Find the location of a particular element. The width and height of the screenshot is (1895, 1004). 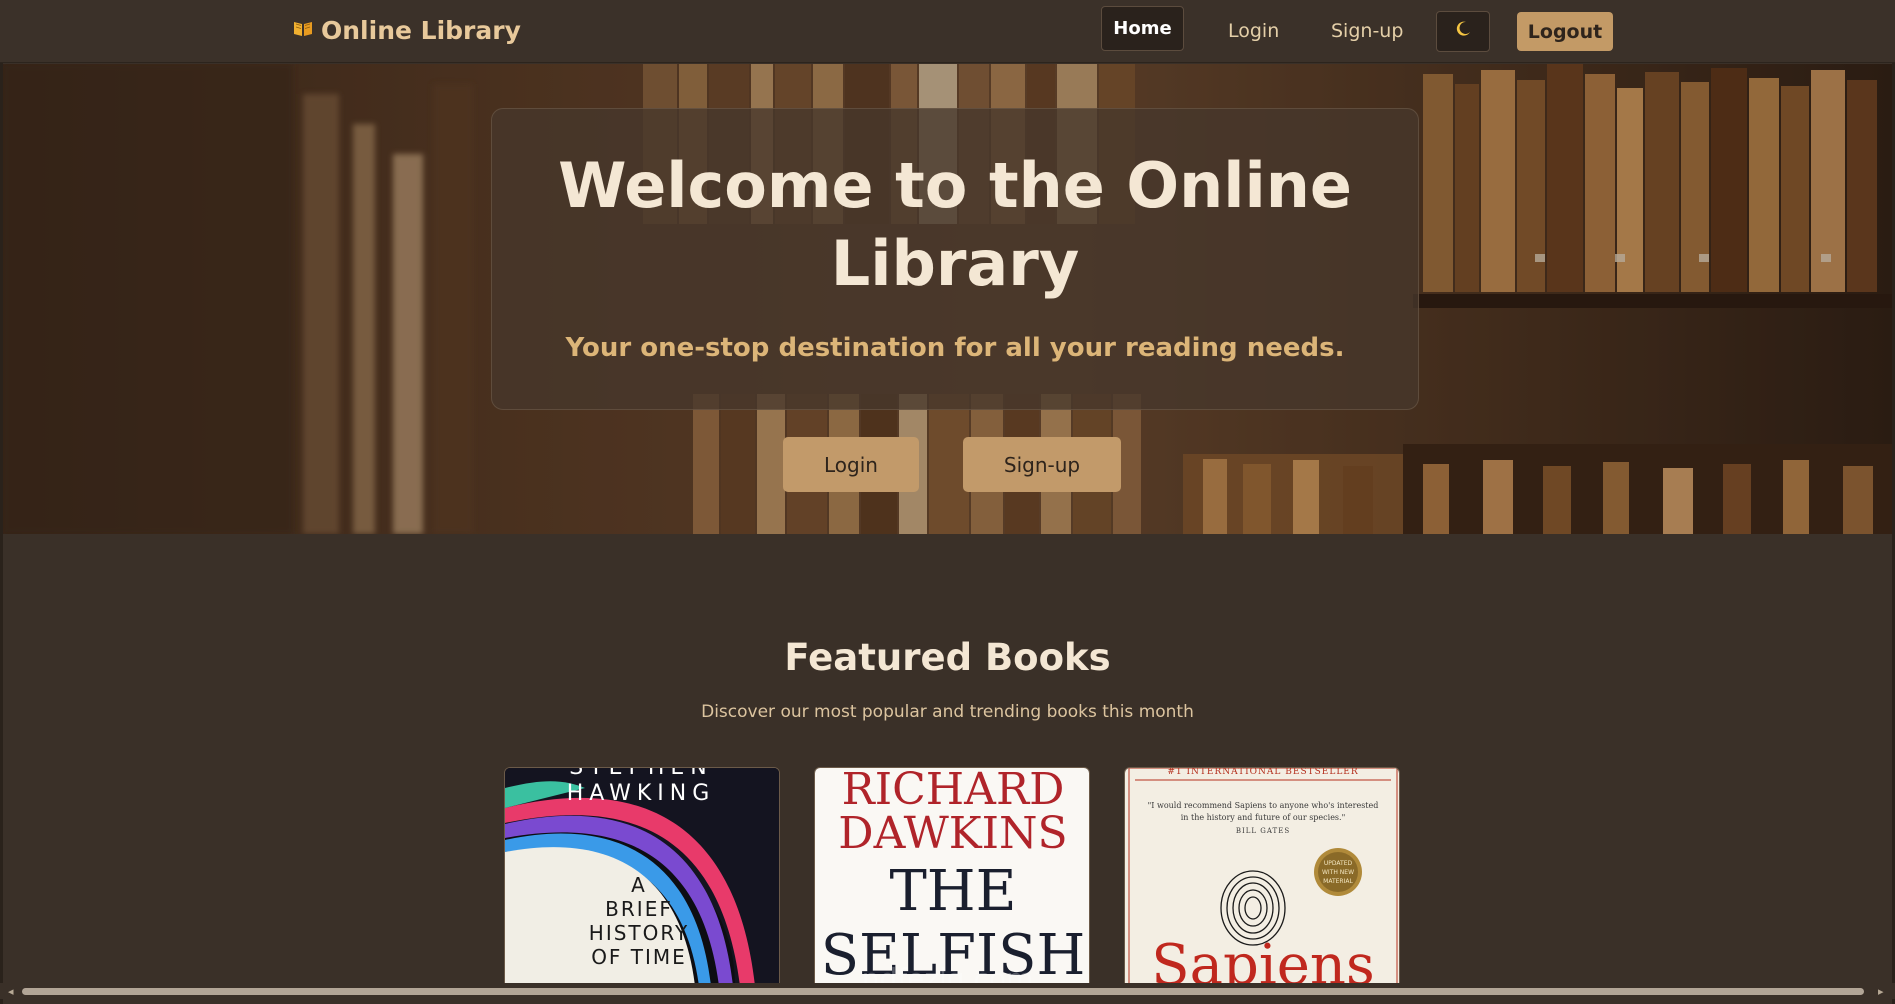

theme-toggle-button is located at coordinates (1463, 31).